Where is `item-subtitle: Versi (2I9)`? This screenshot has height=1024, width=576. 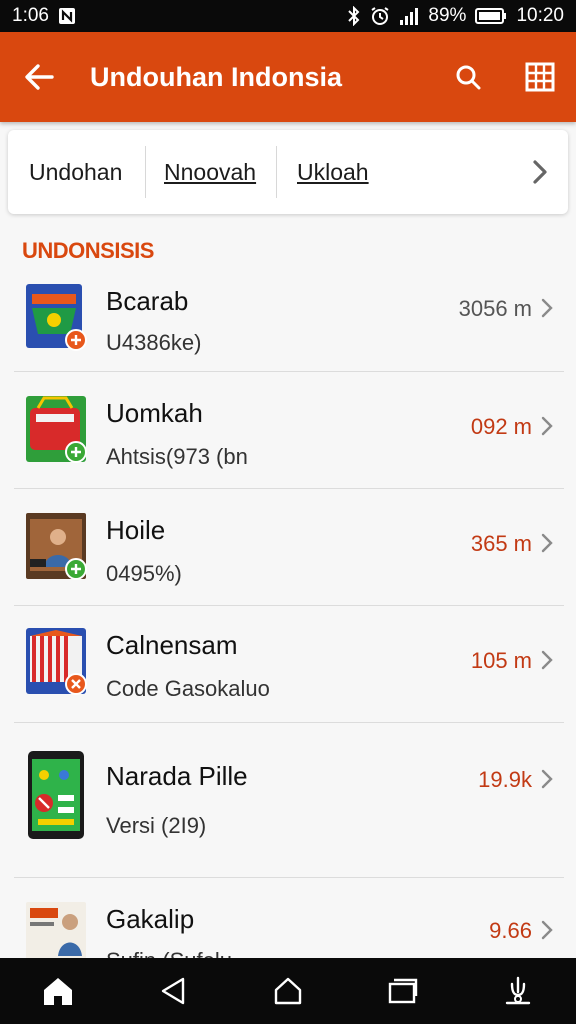 item-subtitle: Versi (2I9) is located at coordinates (156, 825).